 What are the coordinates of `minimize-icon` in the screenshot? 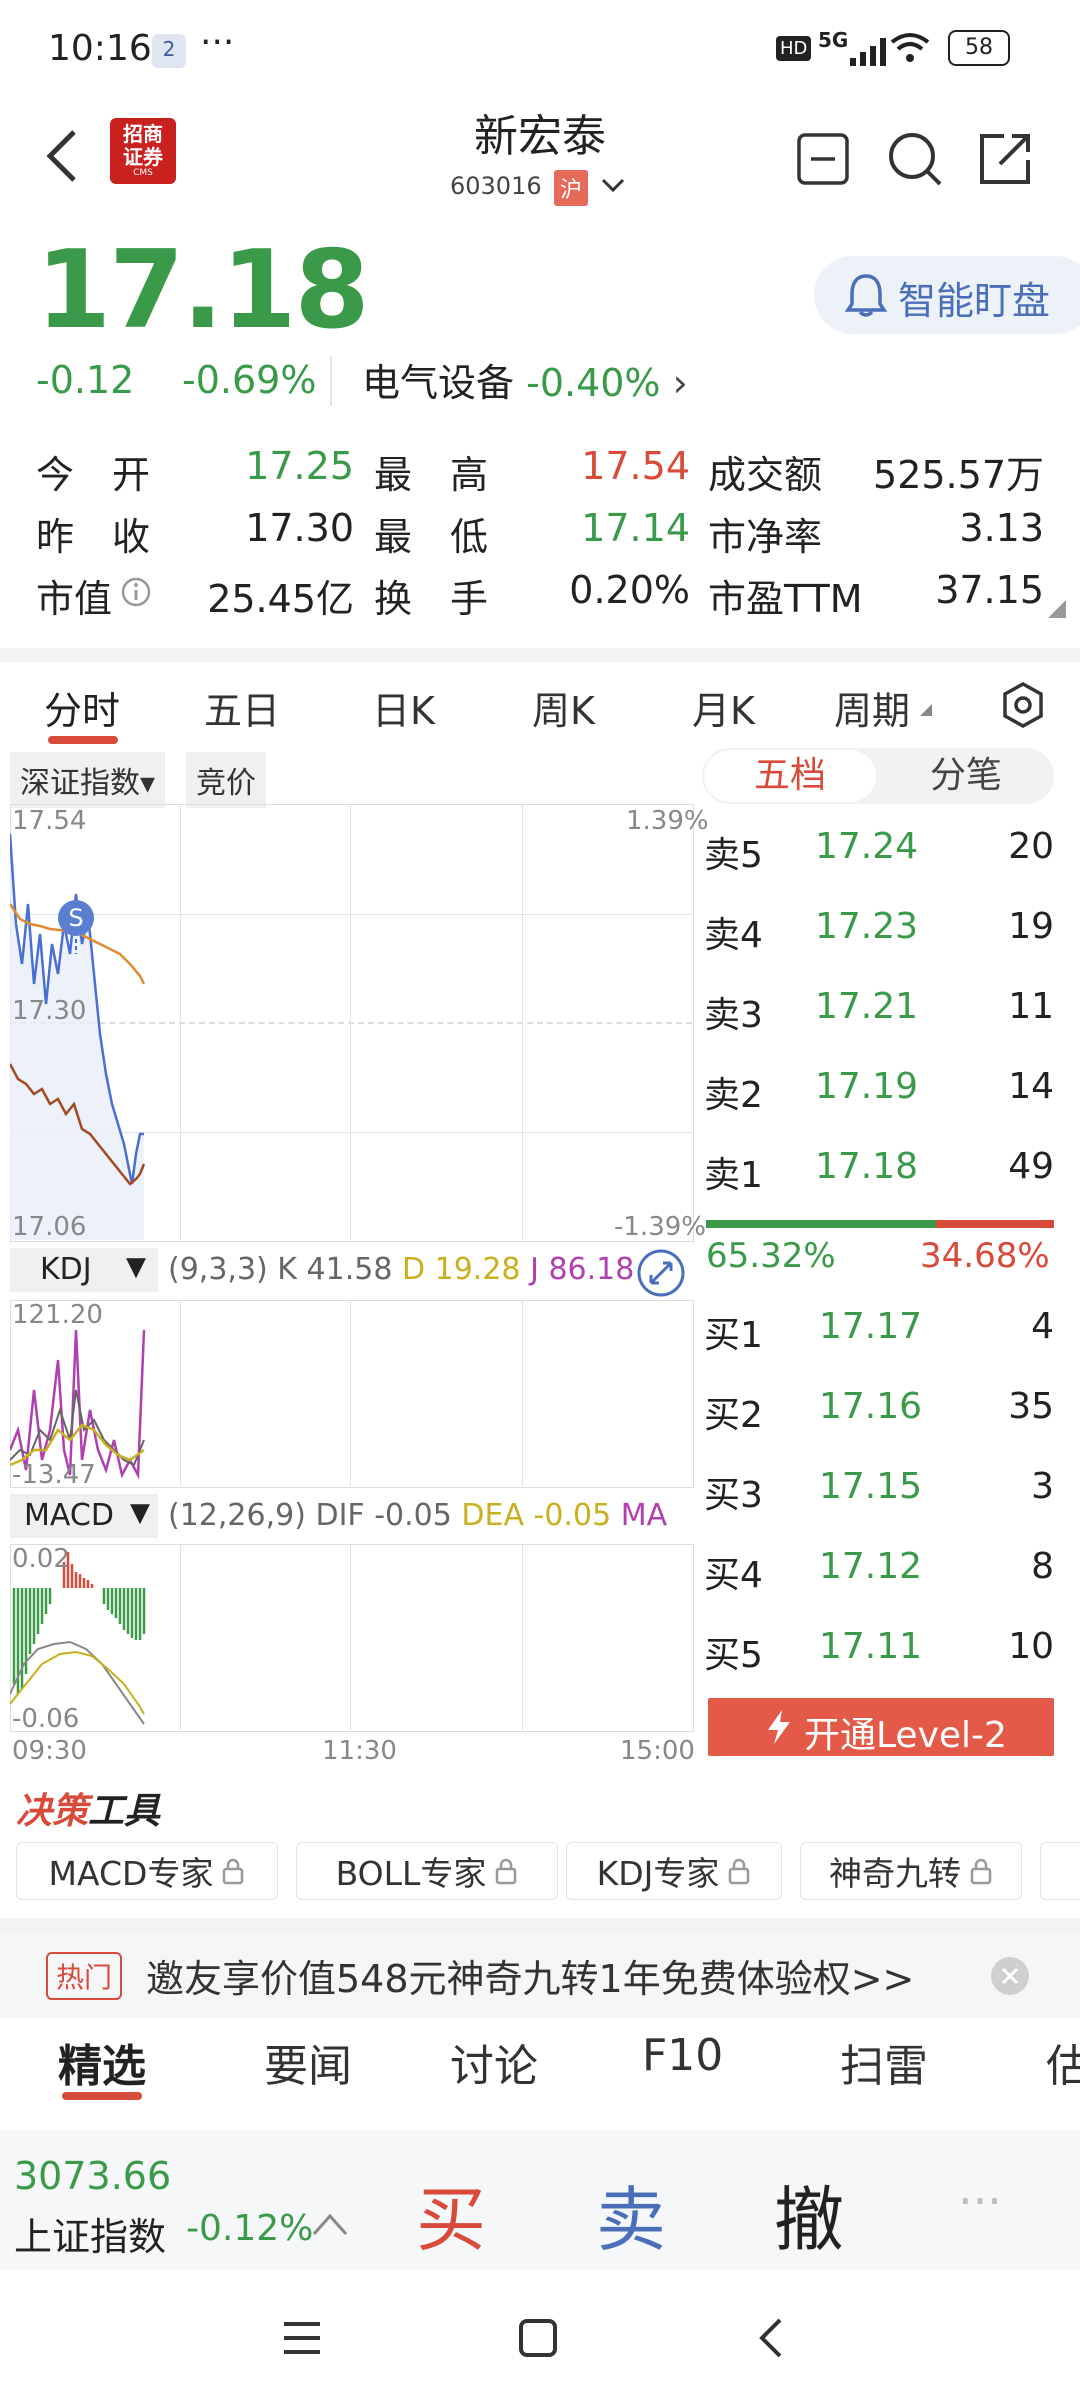 It's located at (823, 159).